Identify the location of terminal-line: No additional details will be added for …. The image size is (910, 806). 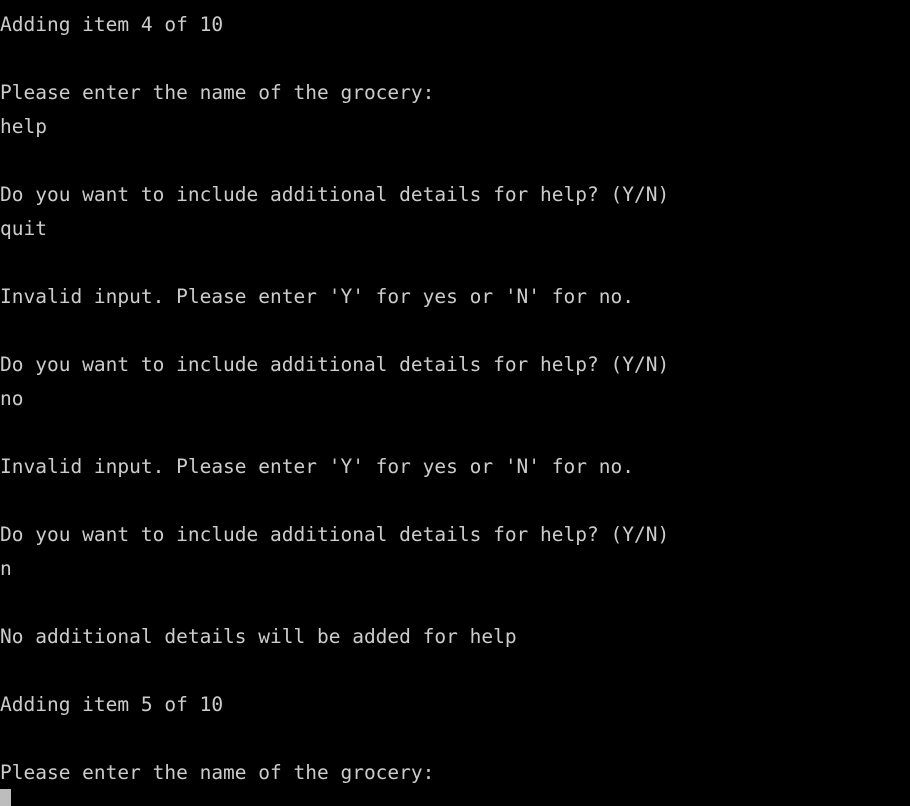
(258, 636).